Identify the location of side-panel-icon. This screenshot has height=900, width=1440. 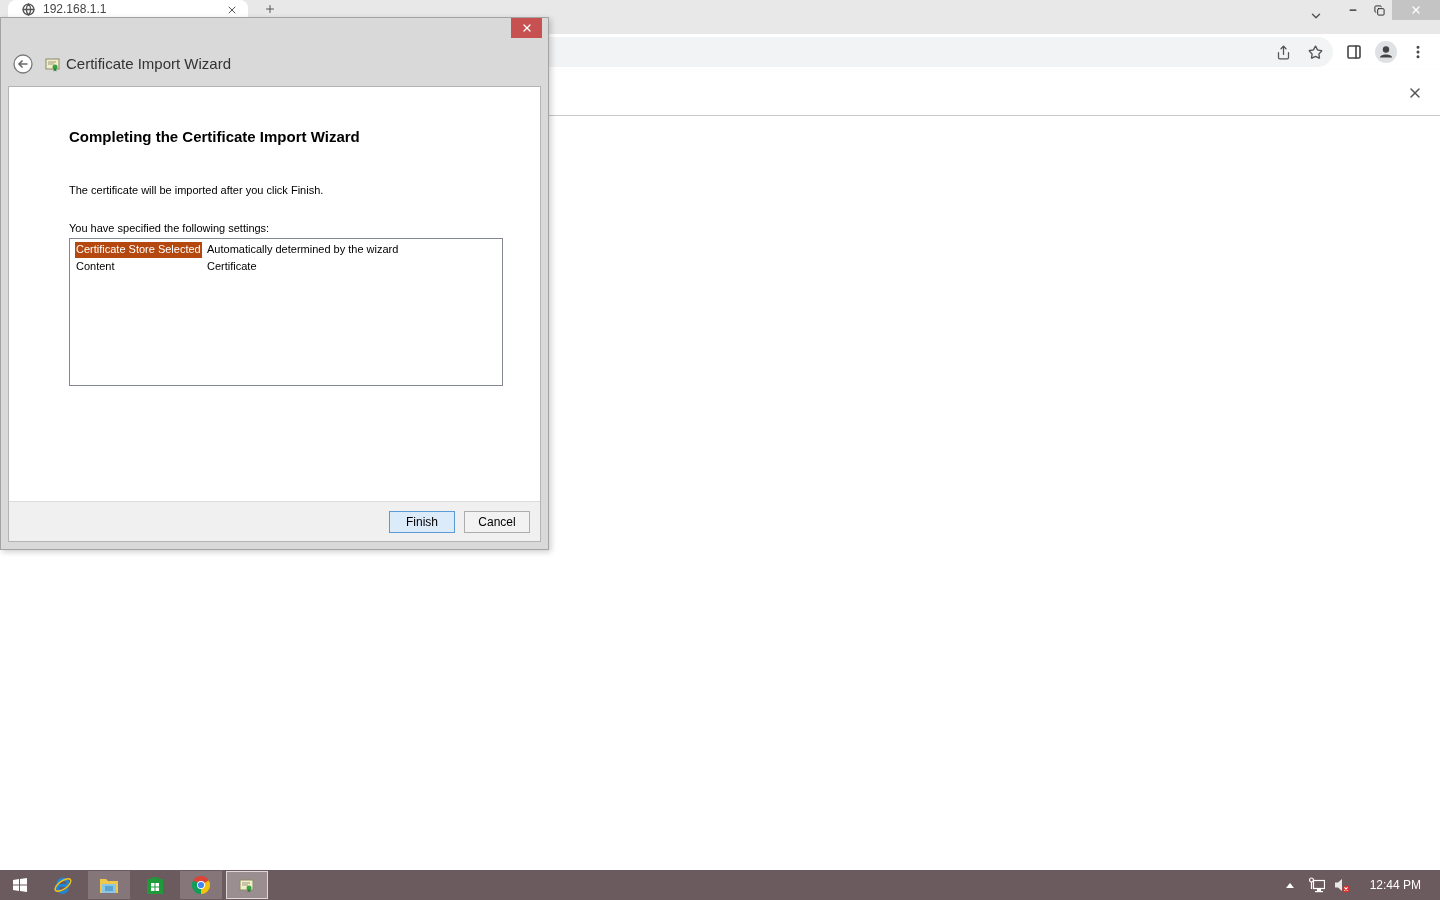
(1354, 52).